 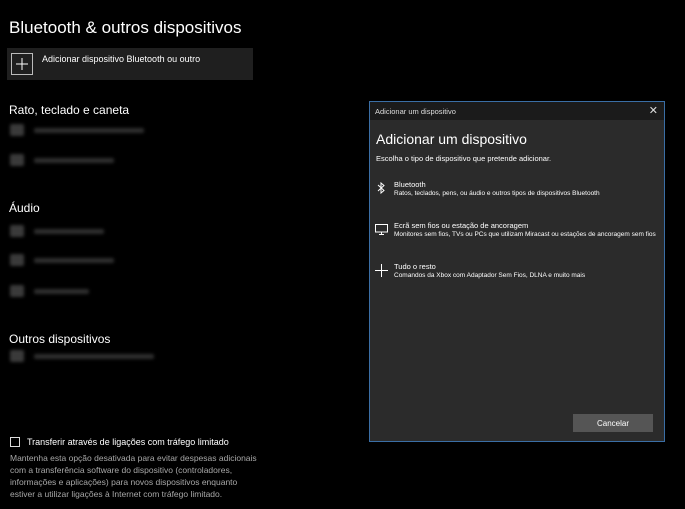 I want to click on dialog-window-title: Adicionar um dispositivo, so click(x=415, y=111).